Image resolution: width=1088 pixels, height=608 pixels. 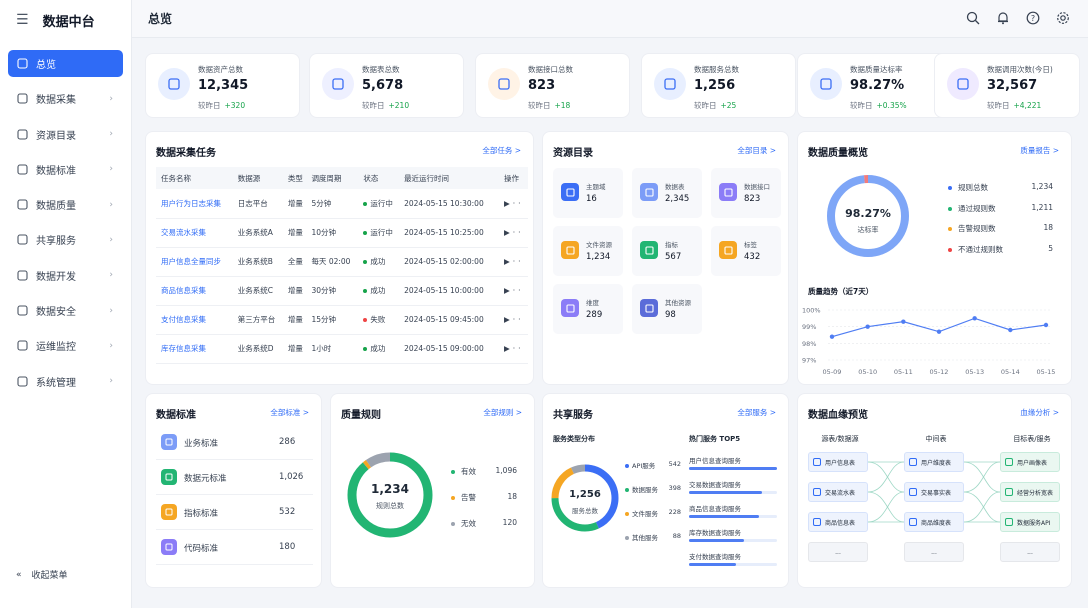 I want to click on standard-row: 指标标准 532, so click(x=234, y=513).